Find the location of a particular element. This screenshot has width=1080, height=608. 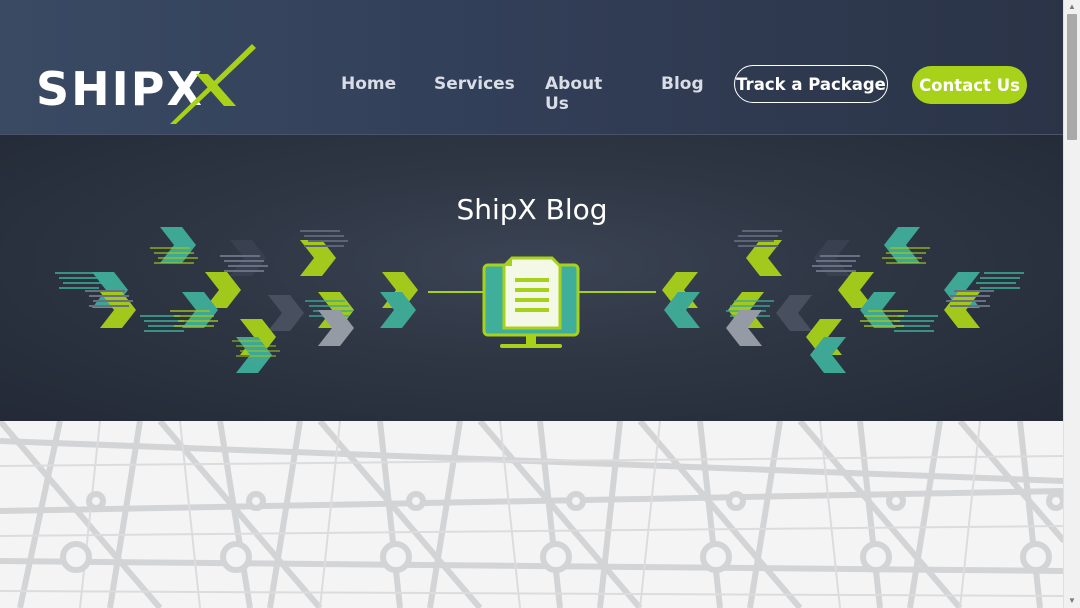

track-package-button: Track a Package is located at coordinates (811, 84).